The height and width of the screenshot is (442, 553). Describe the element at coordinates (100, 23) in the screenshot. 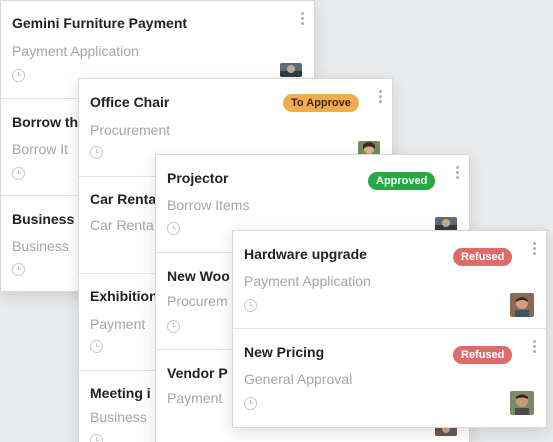

I see `card-title: Gemini Furniture Payment` at that location.